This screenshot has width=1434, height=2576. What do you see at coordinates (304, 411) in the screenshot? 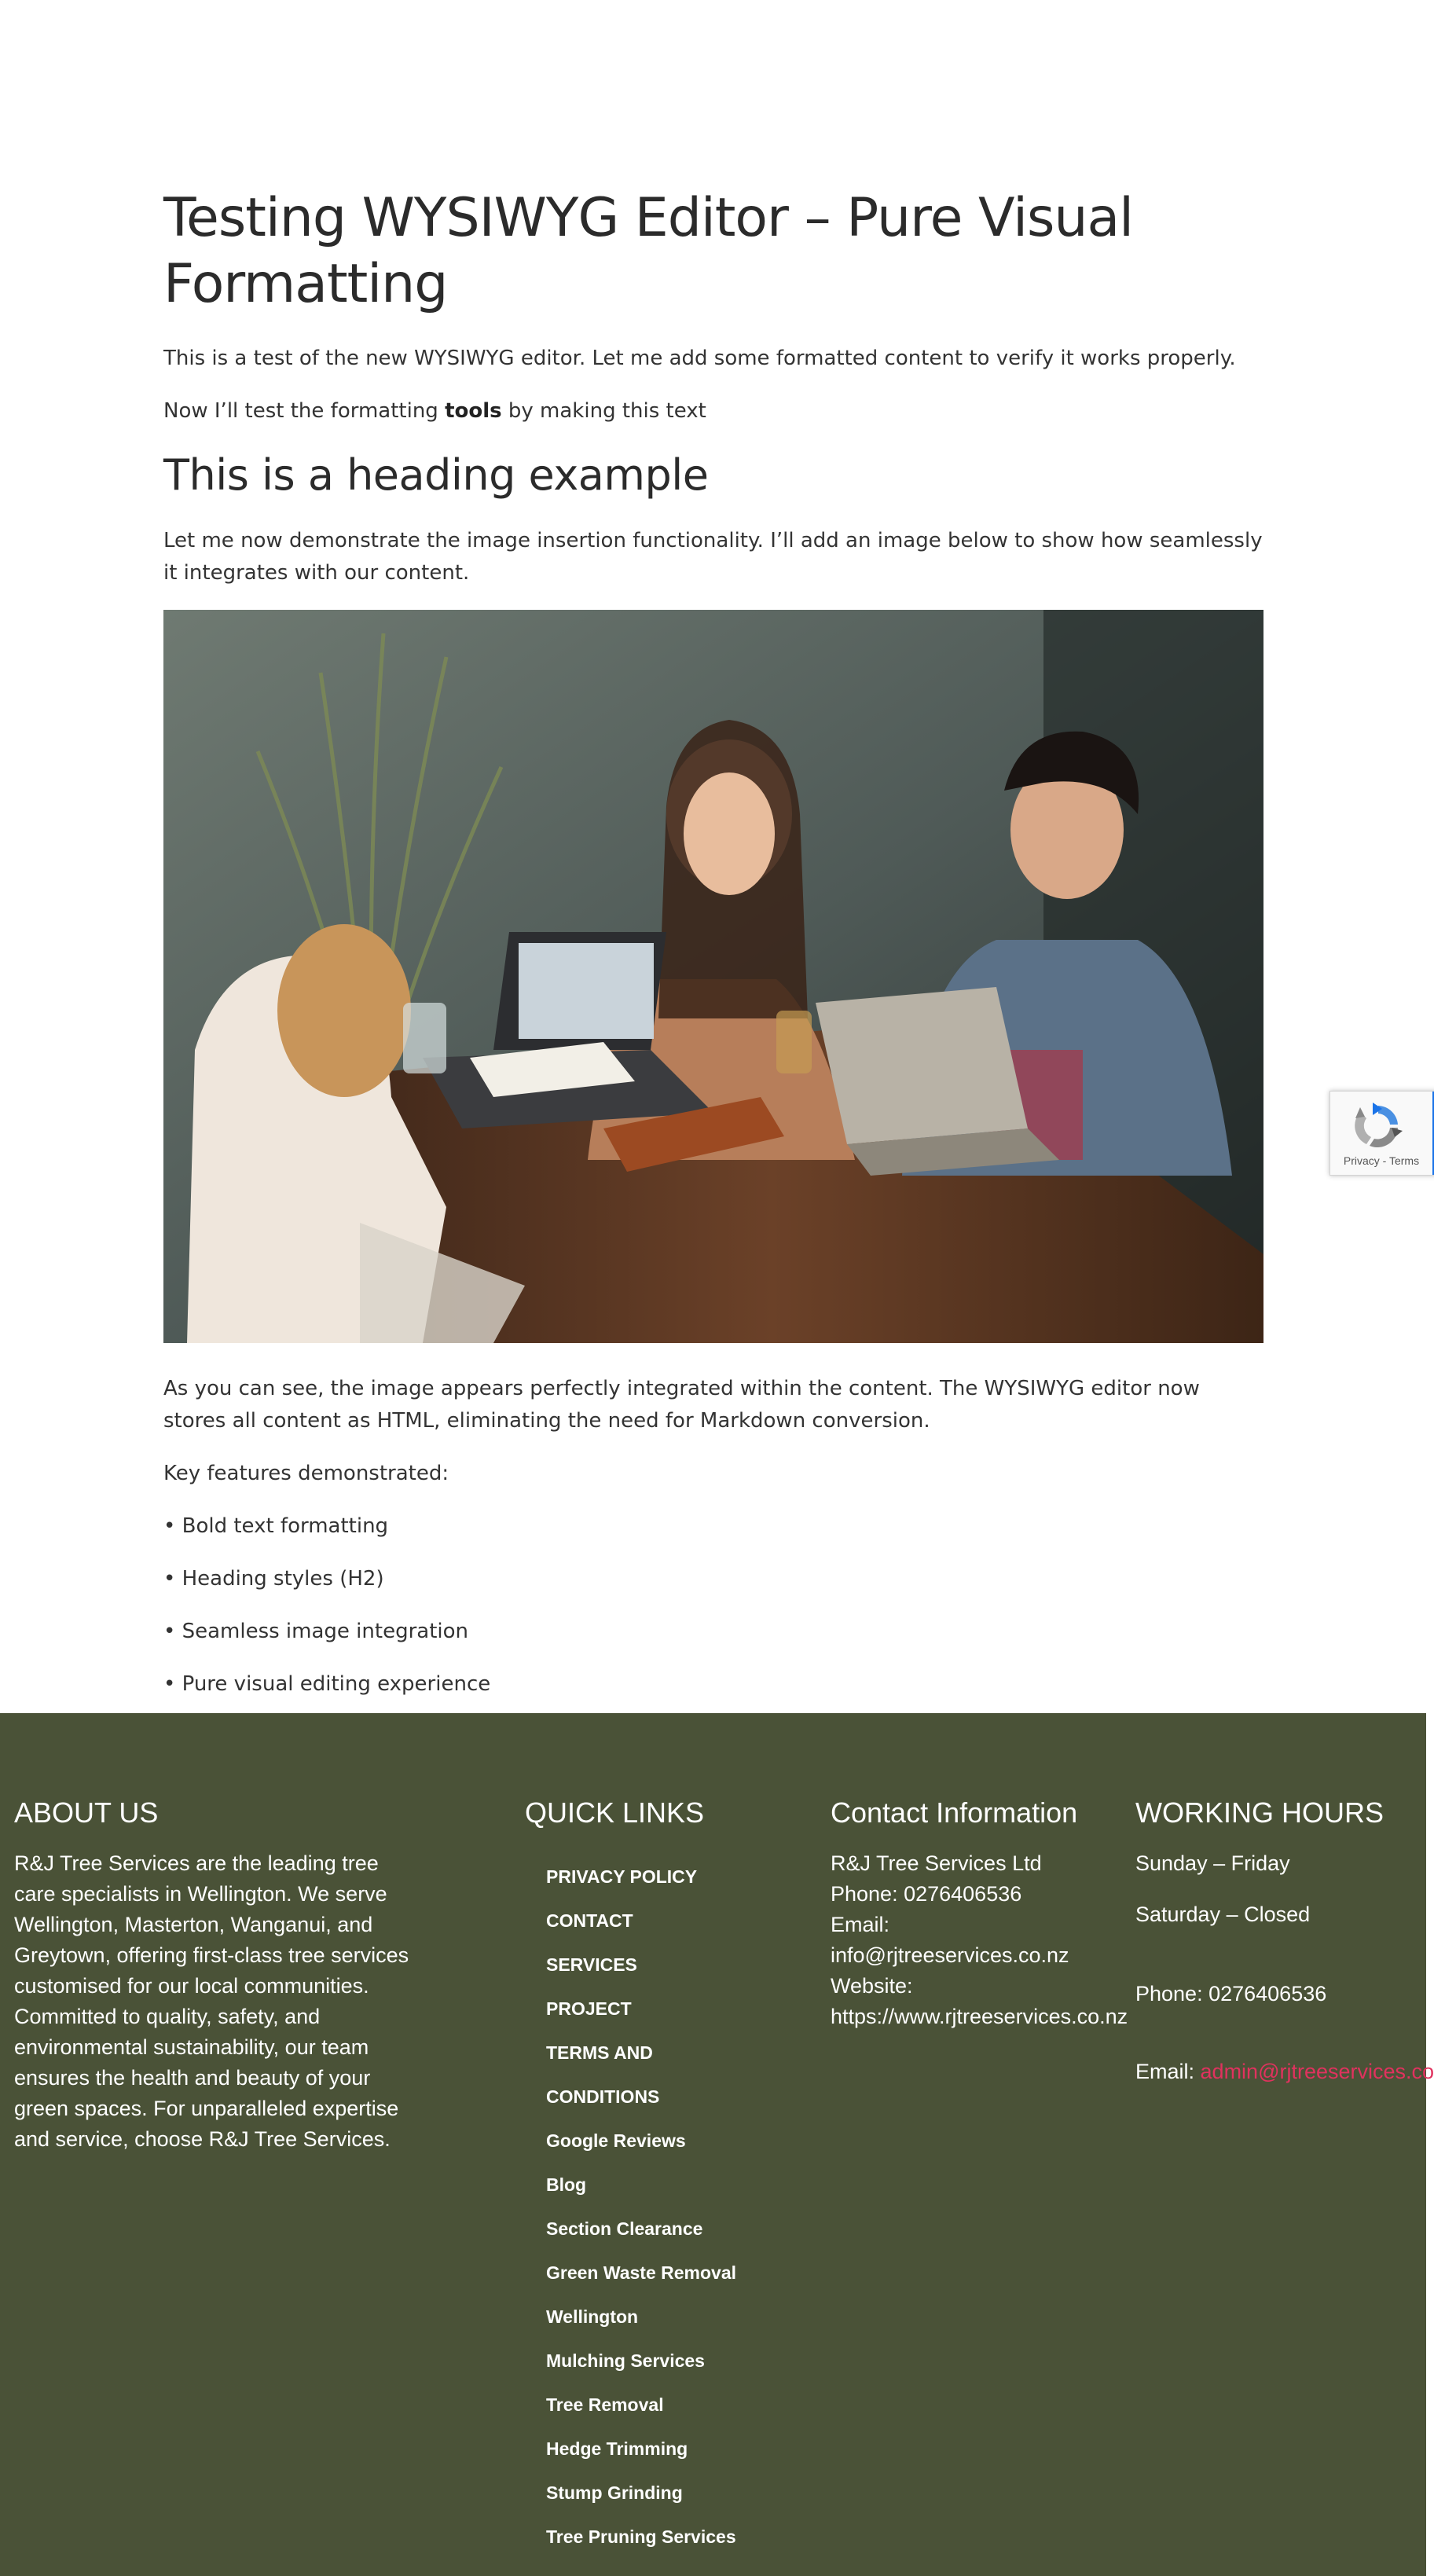
I see `formatting-prefix: Now I’ll test the formatting` at bounding box center [304, 411].